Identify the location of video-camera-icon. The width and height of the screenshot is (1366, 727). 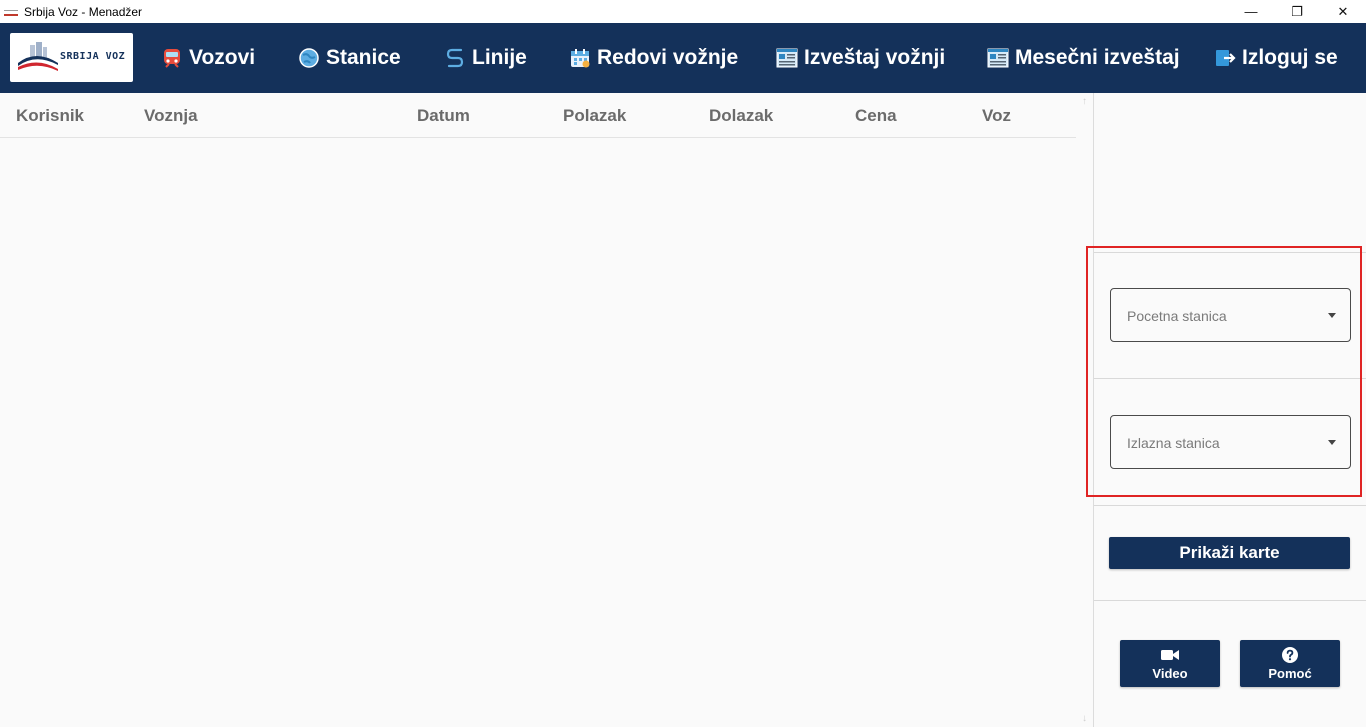
(1170, 655).